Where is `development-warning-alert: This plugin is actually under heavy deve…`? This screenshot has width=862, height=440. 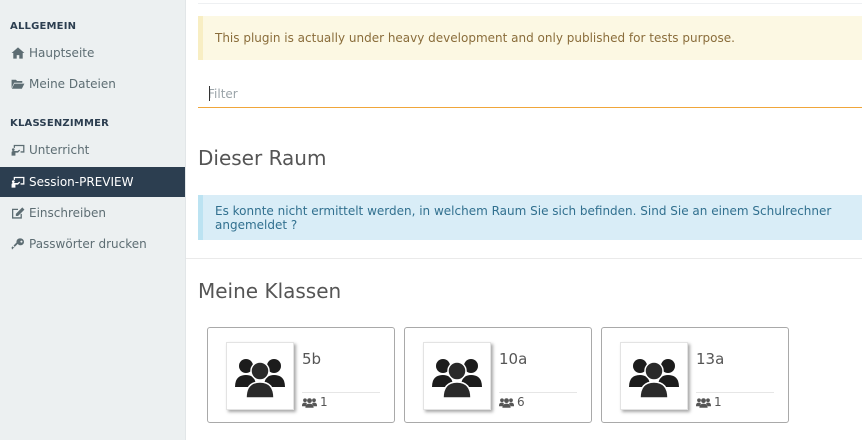
development-warning-alert: This plugin is actually under heavy deve… is located at coordinates (530, 38).